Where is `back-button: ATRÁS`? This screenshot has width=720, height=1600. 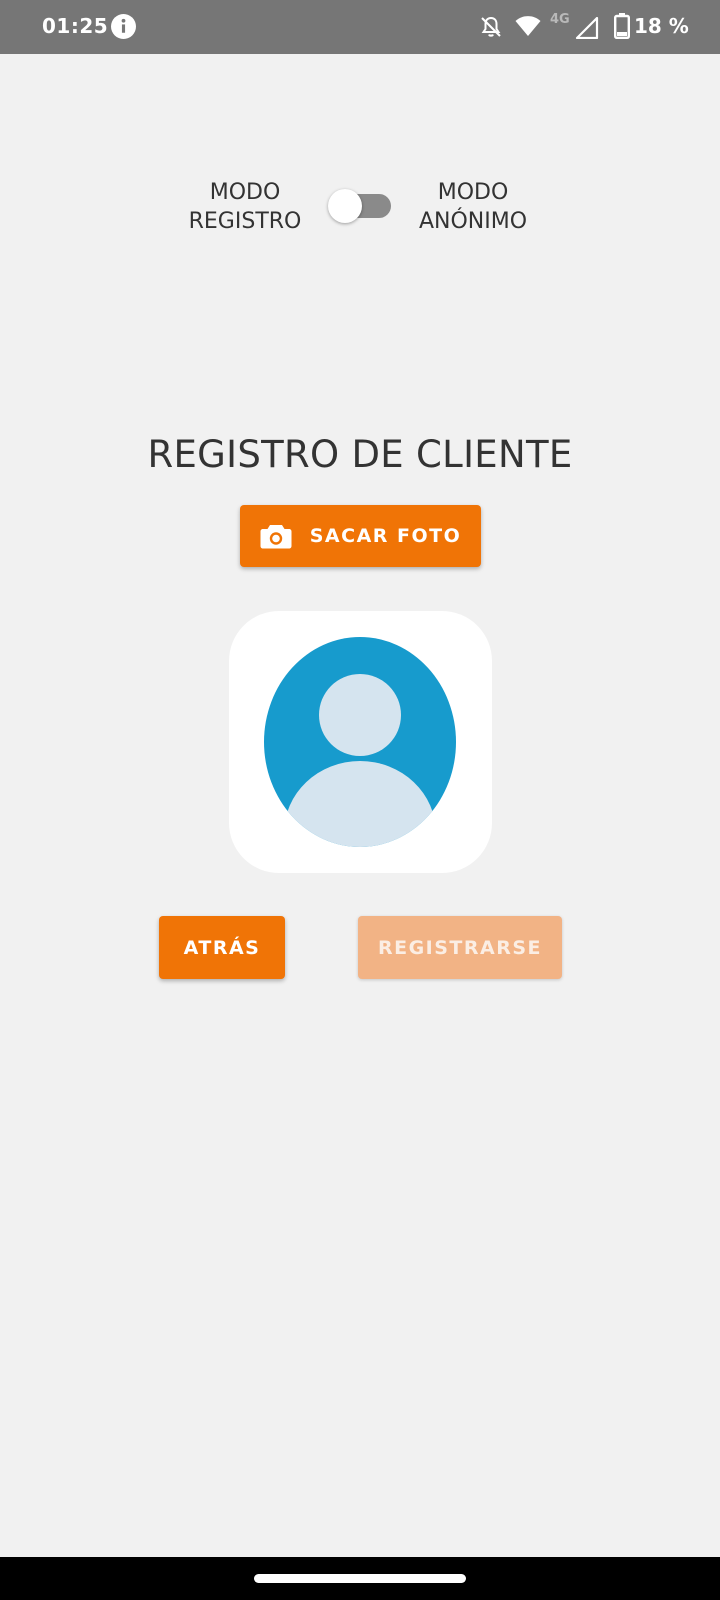 back-button: ATRÁS is located at coordinates (222, 947).